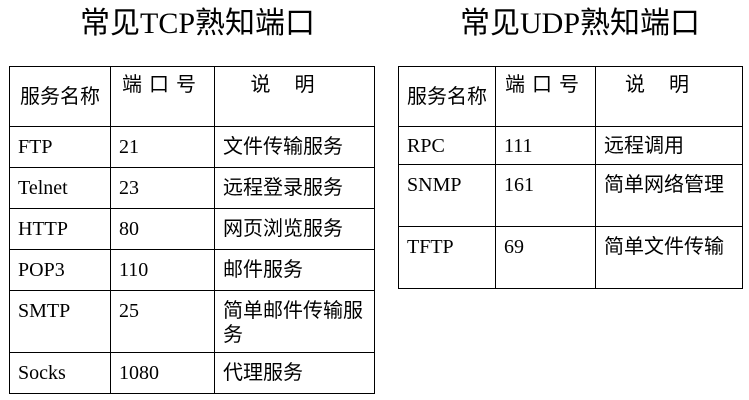 The image size is (749, 400). Describe the element at coordinates (60, 147) in the screenshot. I see `service-cell: FTP` at that location.